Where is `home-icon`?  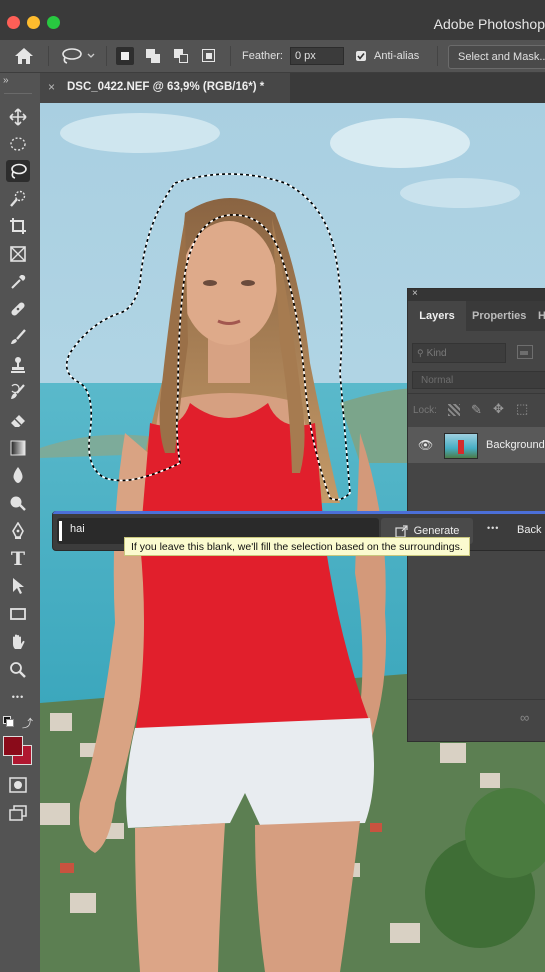
home-icon is located at coordinates (24, 56).